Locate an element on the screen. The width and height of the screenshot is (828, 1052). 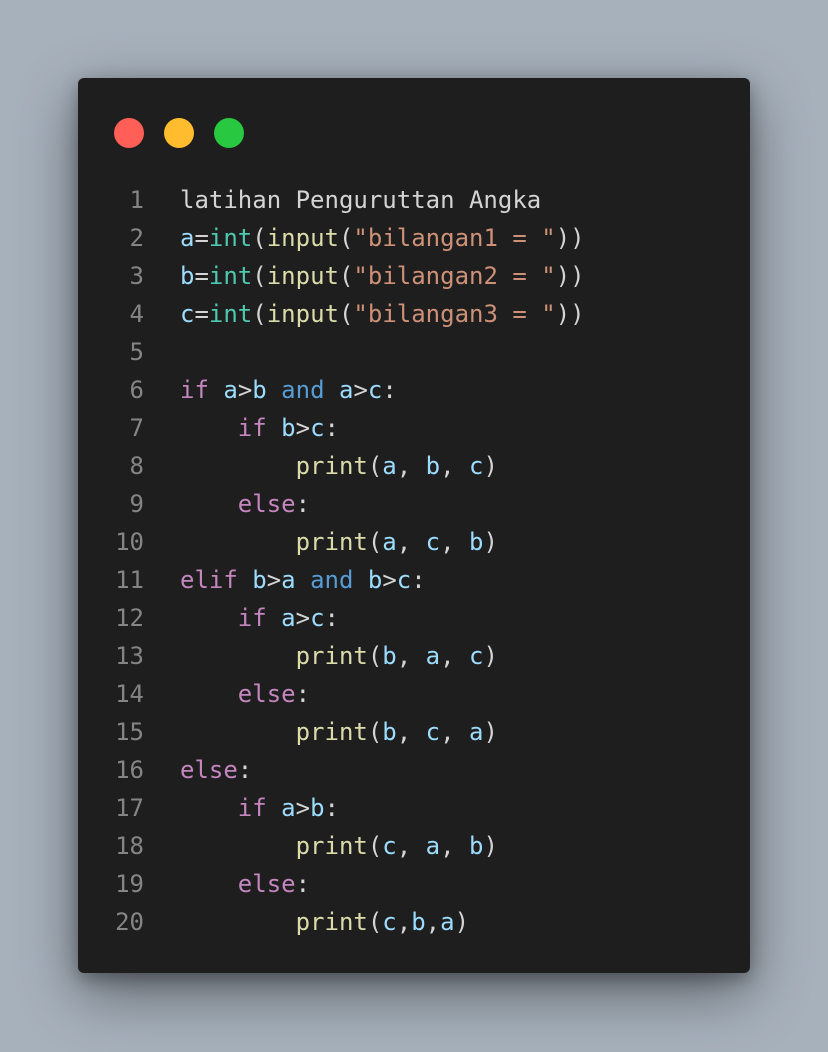
code-text: if a>b: is located at coordinates (259, 808).